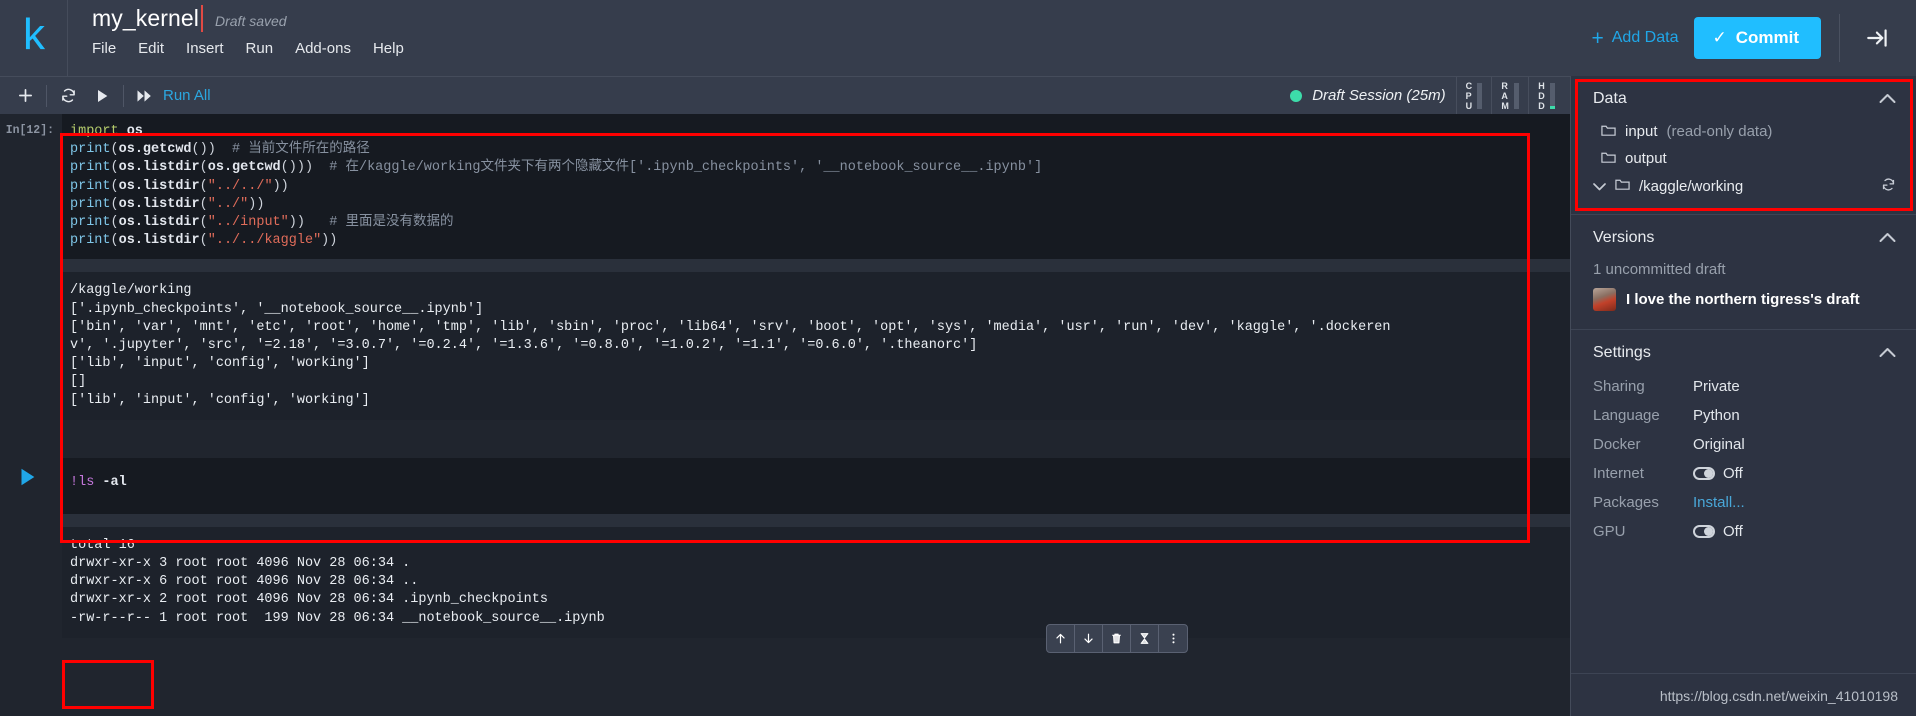 This screenshot has width=1916, height=716. What do you see at coordinates (1619, 386) in the screenshot?
I see `setting-key: Sharing` at bounding box center [1619, 386].